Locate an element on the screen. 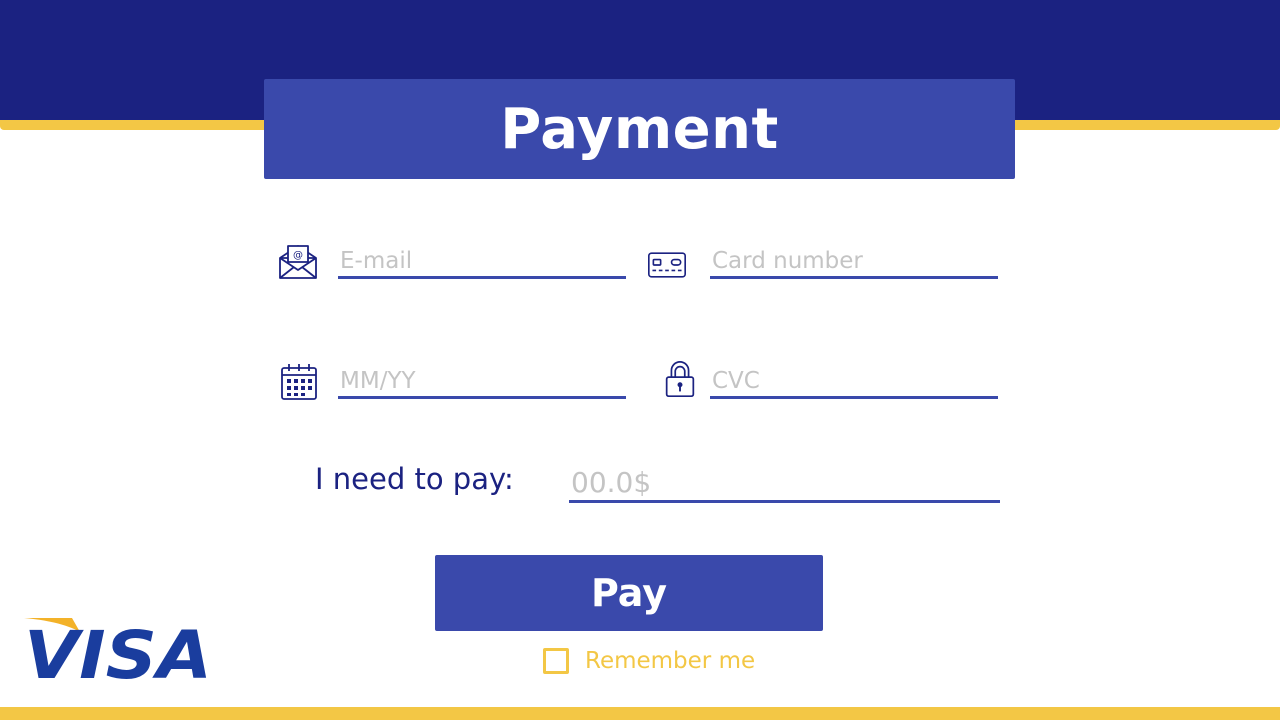 This screenshot has height=720, width=1280. amount-input is located at coordinates (784, 483).